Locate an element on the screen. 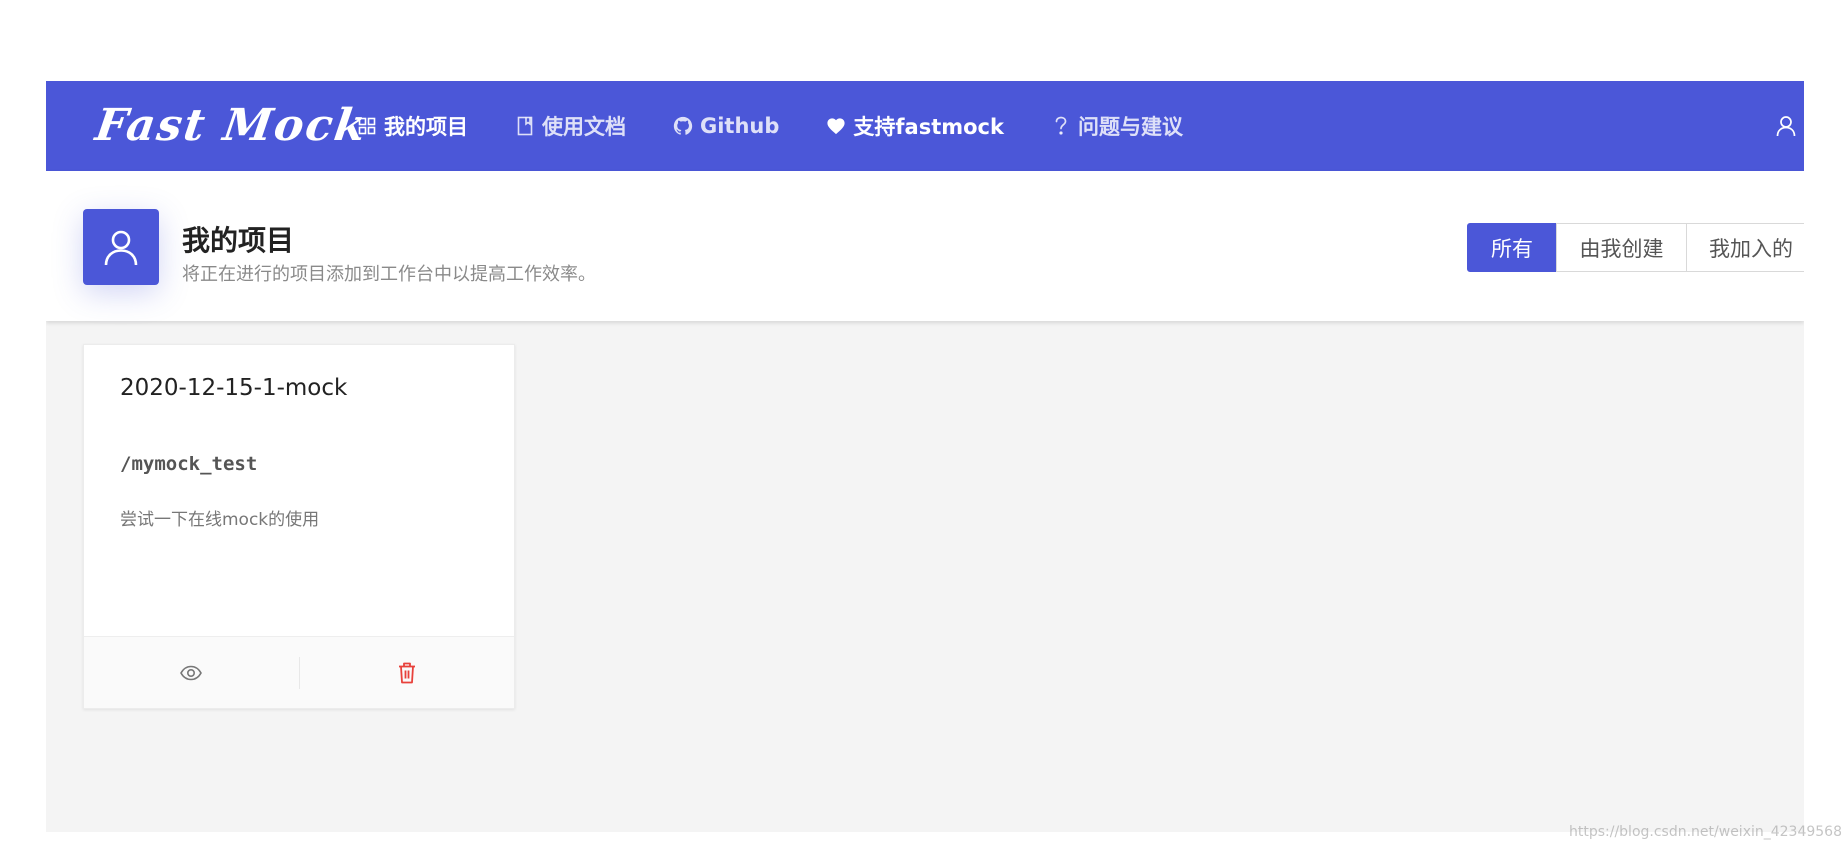 This screenshot has width=1848, height=846. github-icon is located at coordinates (683, 126).